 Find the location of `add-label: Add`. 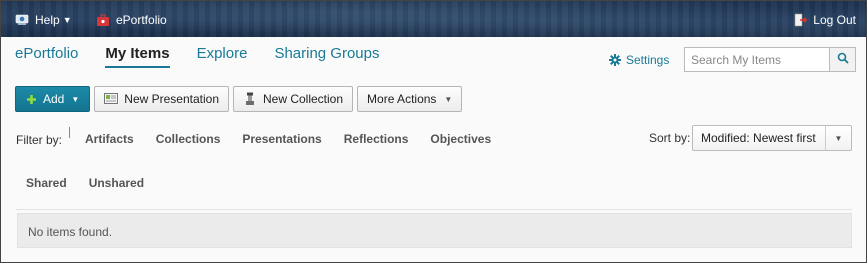

add-label: Add is located at coordinates (54, 99).